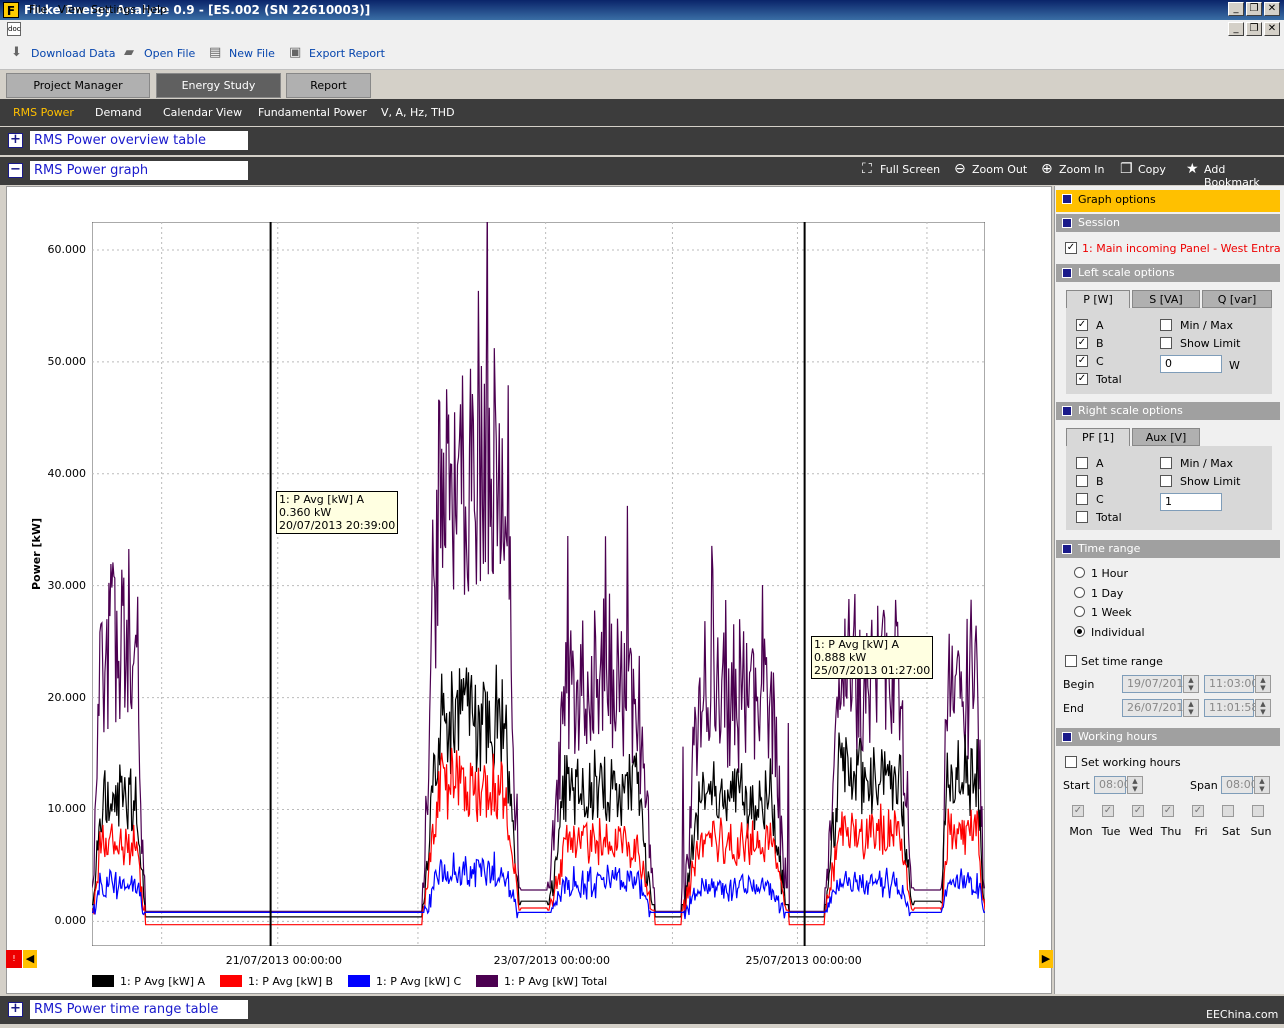  I want to click on menu-settings: Settings, so click(113, 9).